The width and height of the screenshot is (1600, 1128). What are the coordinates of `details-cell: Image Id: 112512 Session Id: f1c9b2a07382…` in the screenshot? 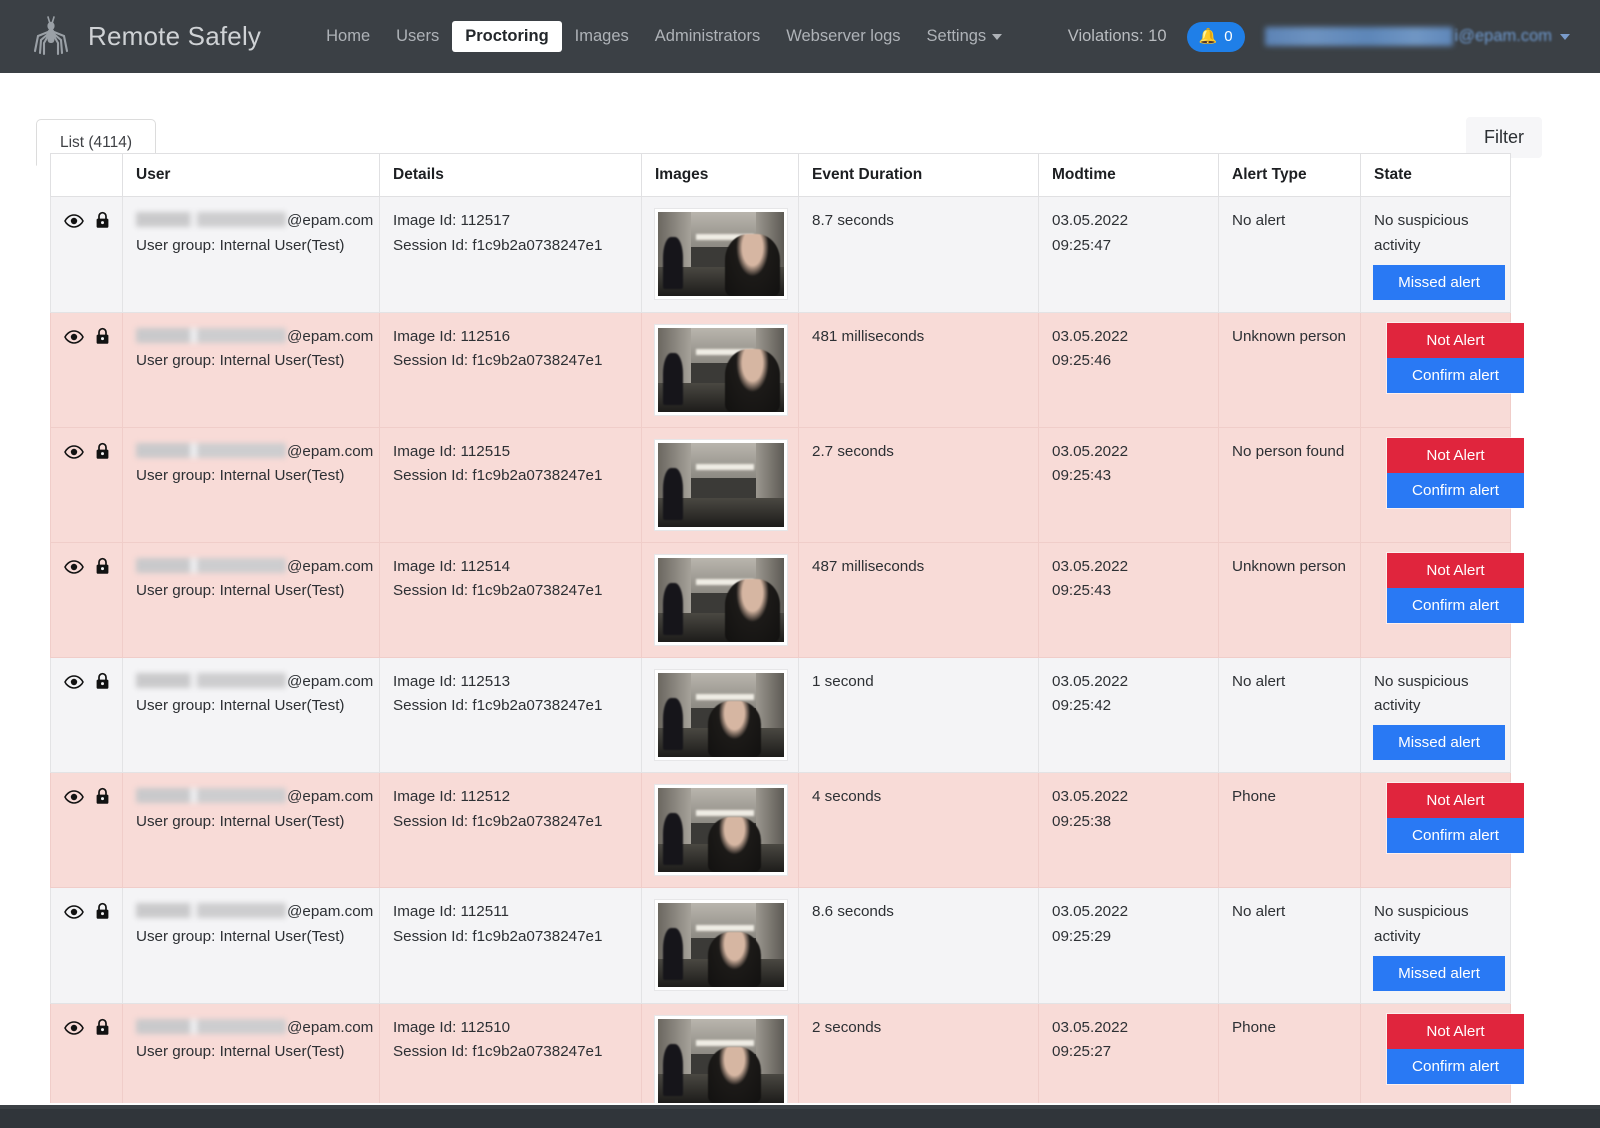 It's located at (510, 830).